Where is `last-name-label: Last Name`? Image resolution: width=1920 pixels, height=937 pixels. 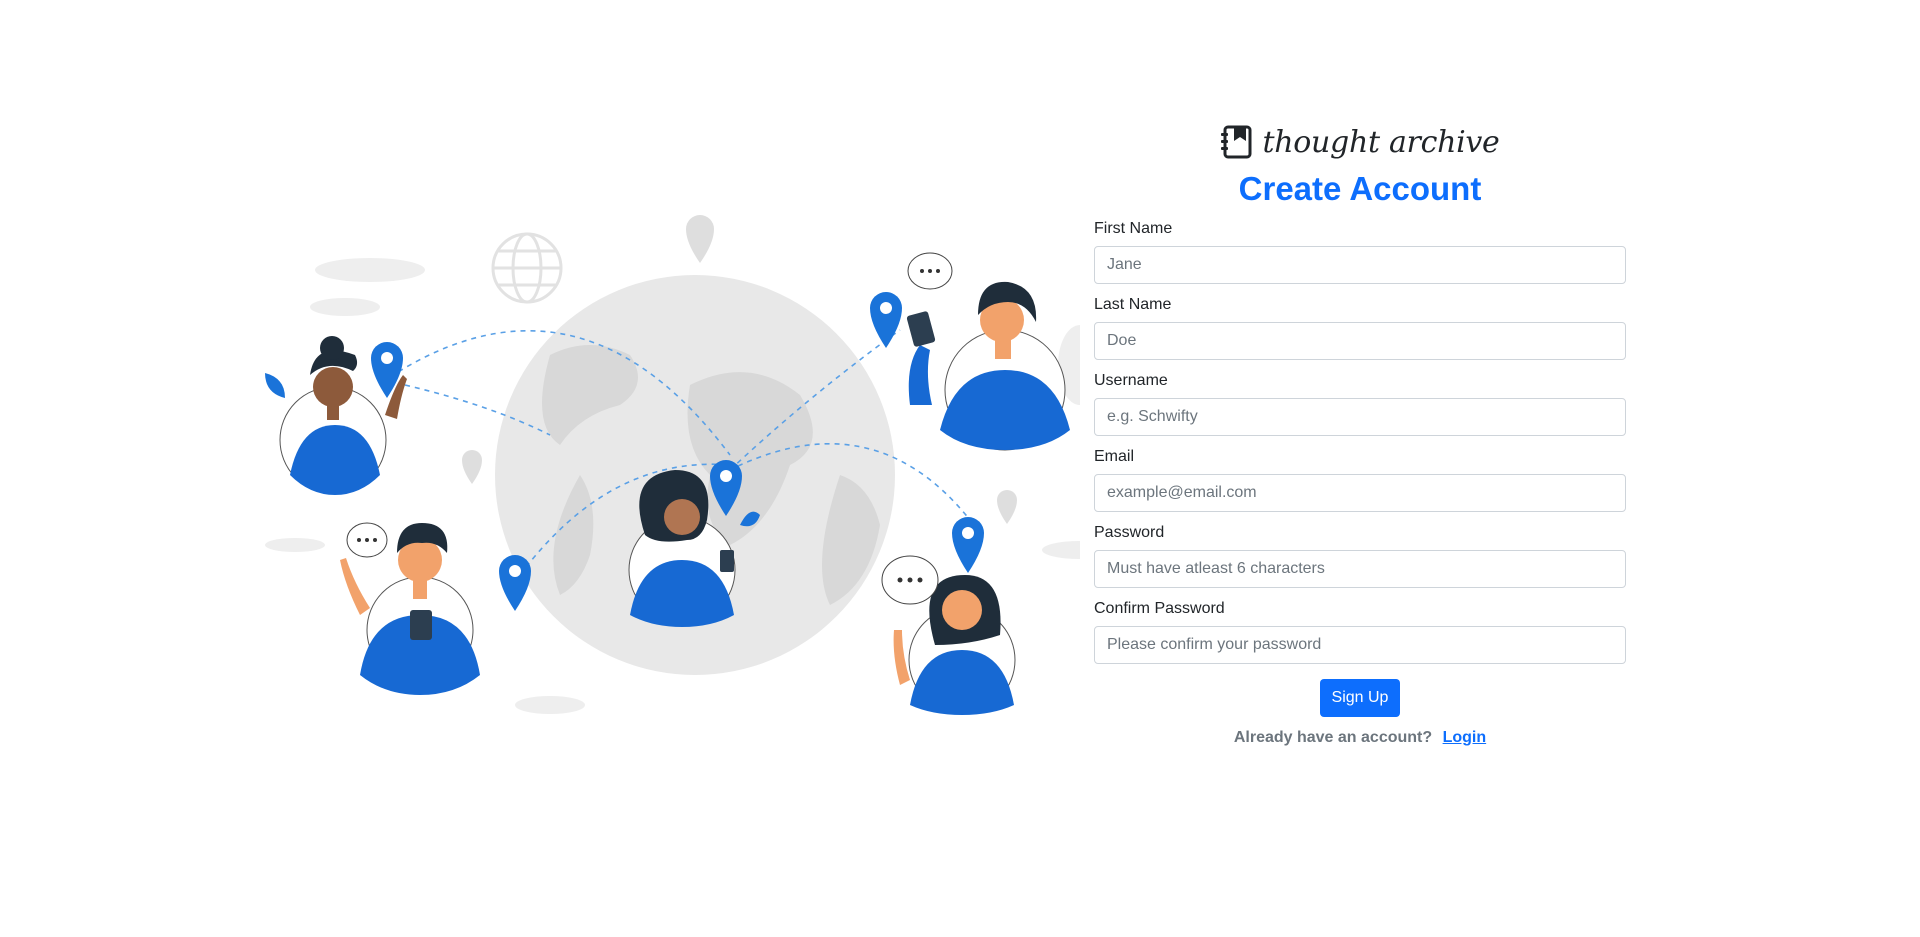
last-name-label: Last Name is located at coordinates (1133, 304).